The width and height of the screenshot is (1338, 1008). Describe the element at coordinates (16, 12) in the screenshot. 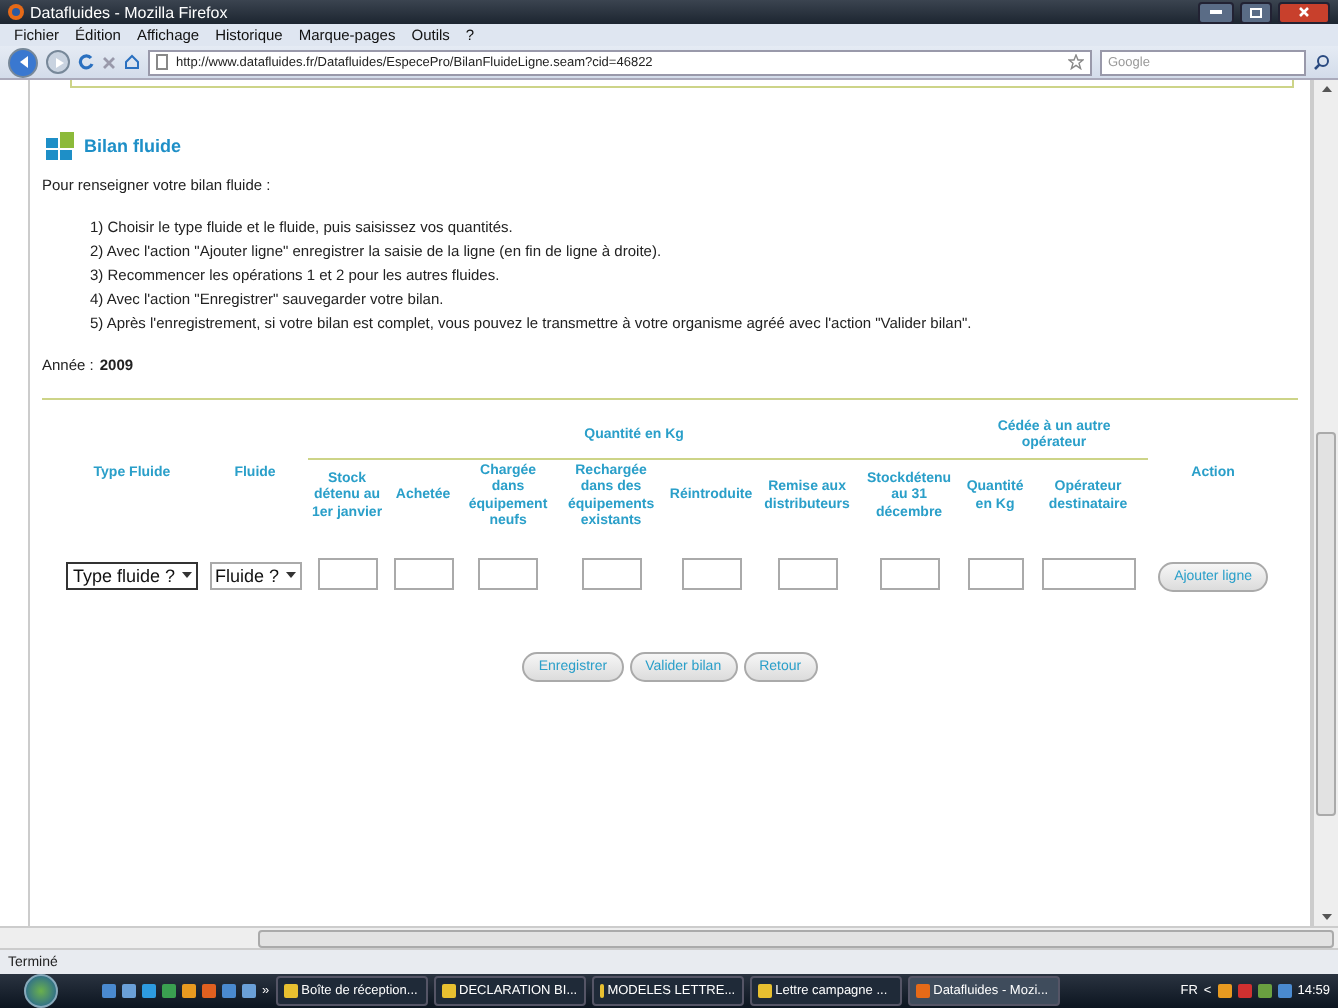

I see `firefox-icon` at that location.